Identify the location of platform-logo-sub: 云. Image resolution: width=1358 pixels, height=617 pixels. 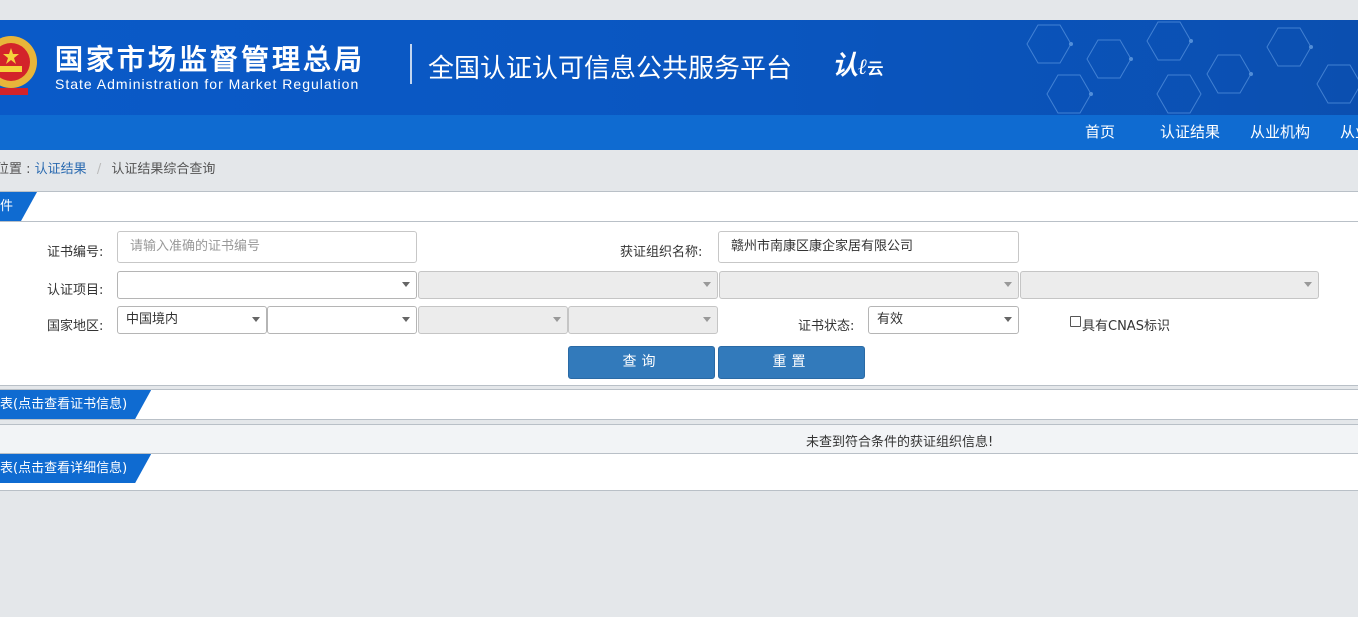
(875, 68).